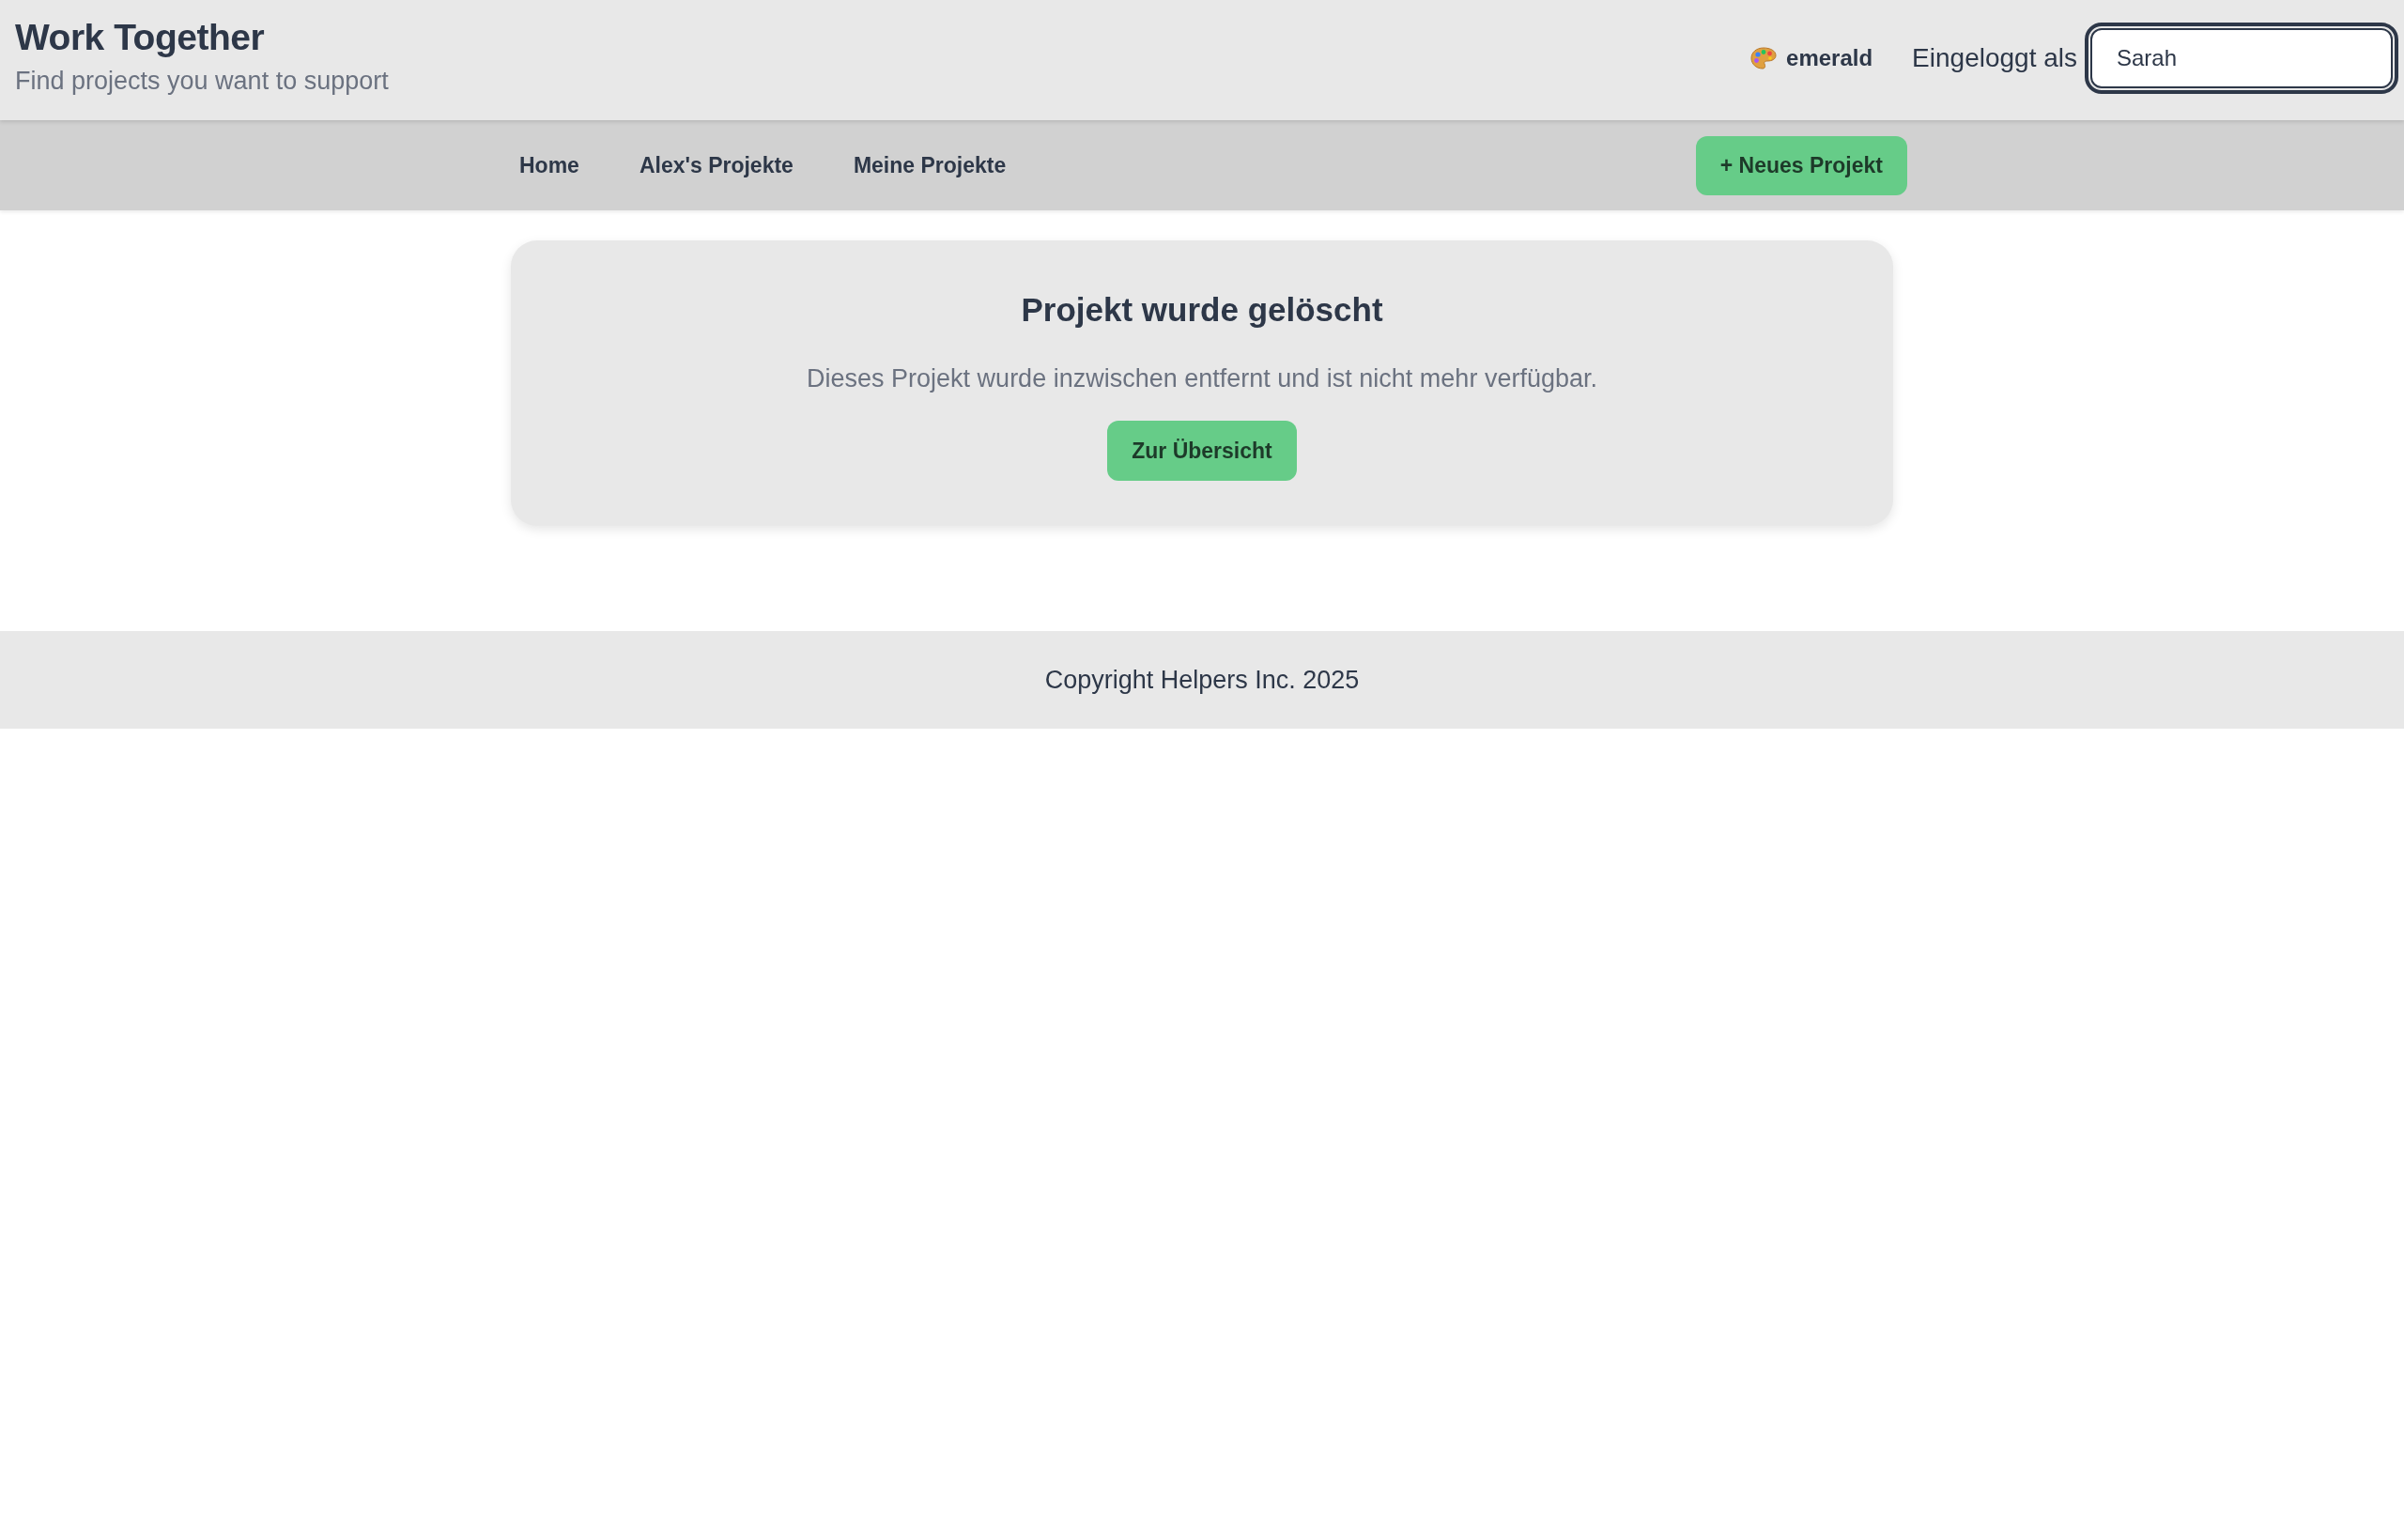 This screenshot has width=2404, height=1540. Describe the element at coordinates (1994, 58) in the screenshot. I see `login-label: Eingeloggt als` at that location.